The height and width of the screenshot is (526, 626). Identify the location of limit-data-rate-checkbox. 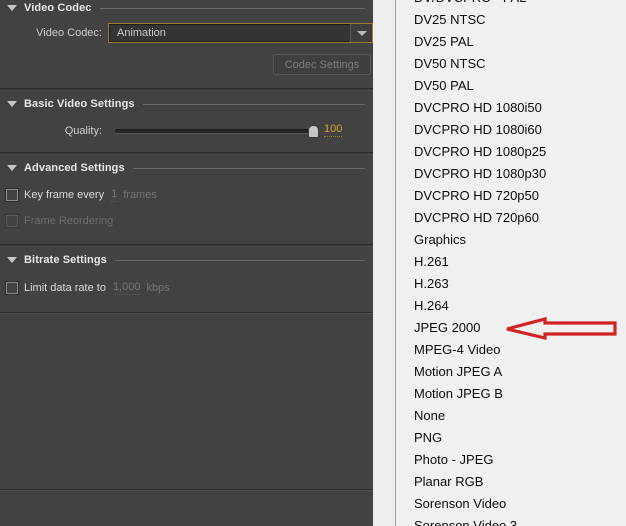
(12, 288).